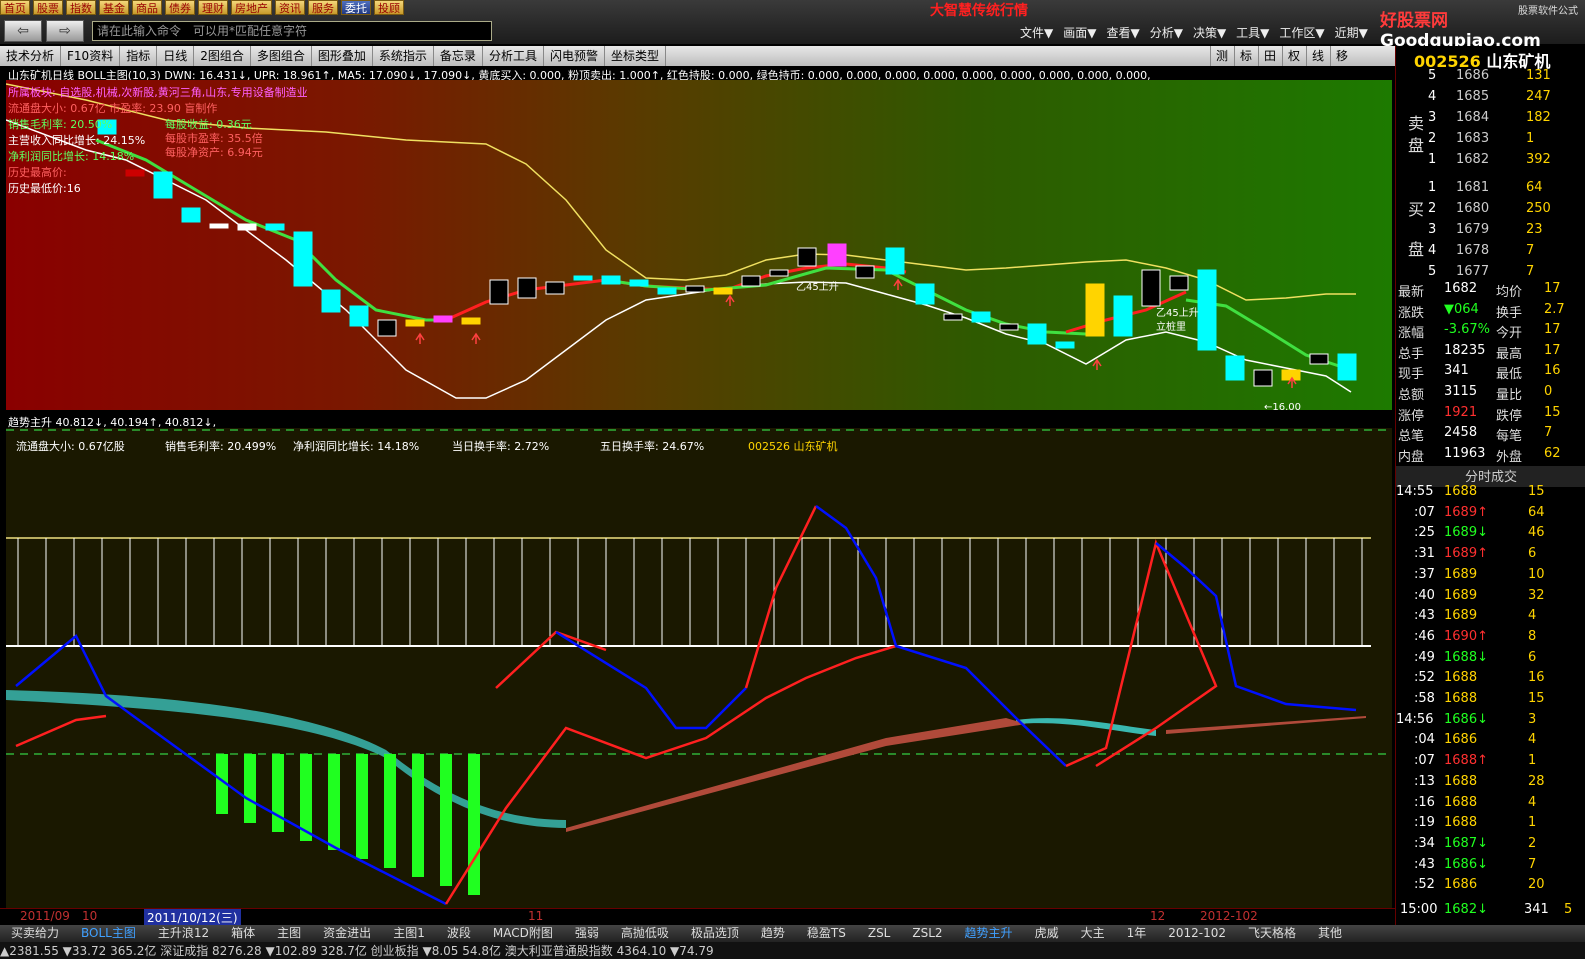  I want to click on top-button-2: 指数, so click(81, 7).